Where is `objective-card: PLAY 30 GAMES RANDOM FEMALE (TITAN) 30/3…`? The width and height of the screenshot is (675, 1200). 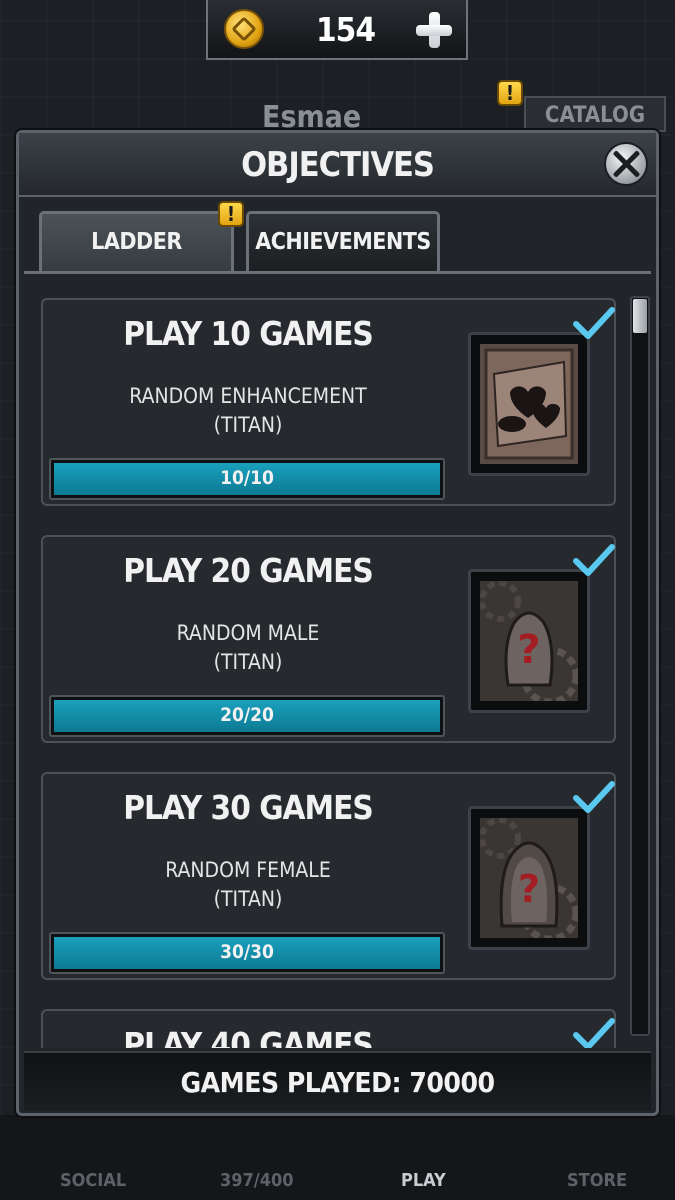
objective-card: PLAY 30 GAMES RANDOM FEMALE (TITAN) 30/3… is located at coordinates (328, 876).